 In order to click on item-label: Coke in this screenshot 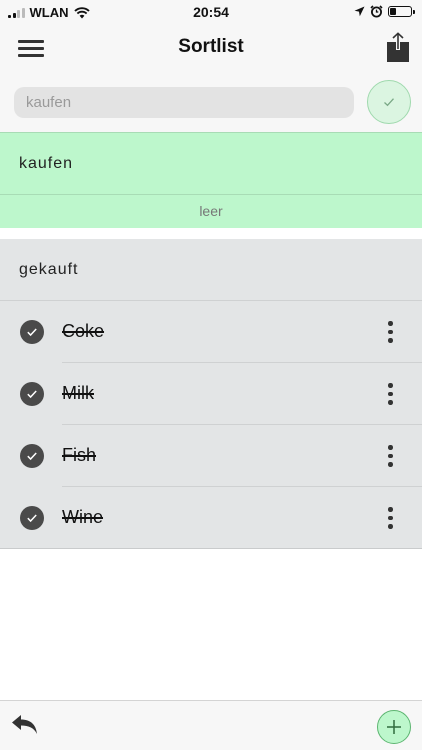, I will do `click(83, 331)`.